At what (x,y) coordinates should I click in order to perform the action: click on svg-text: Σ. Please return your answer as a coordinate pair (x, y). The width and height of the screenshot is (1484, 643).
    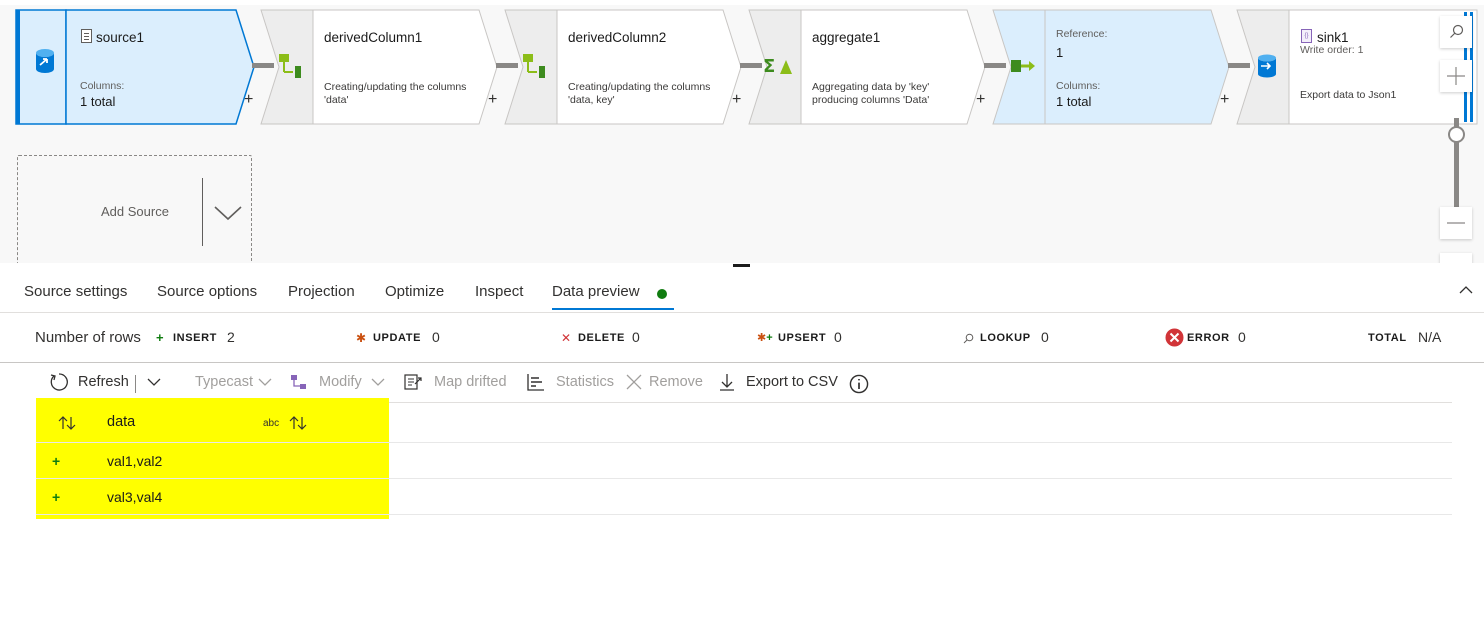
    Looking at the image, I should click on (769, 66).